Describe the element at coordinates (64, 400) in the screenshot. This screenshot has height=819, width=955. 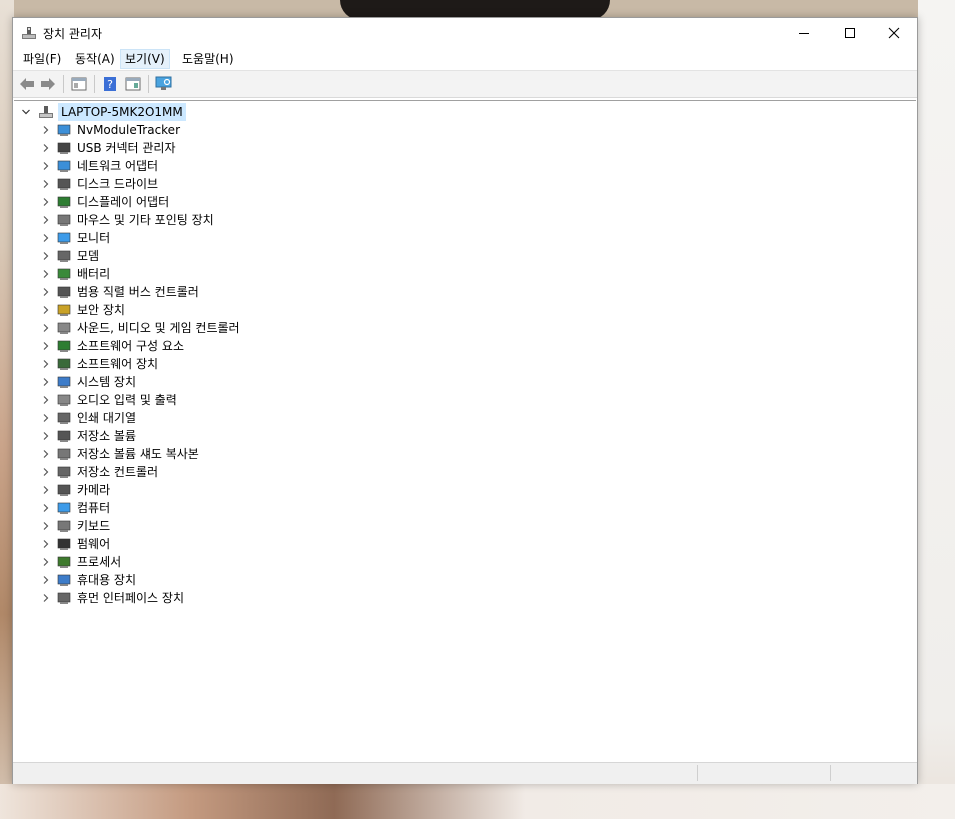
I see `audio-icon` at that location.